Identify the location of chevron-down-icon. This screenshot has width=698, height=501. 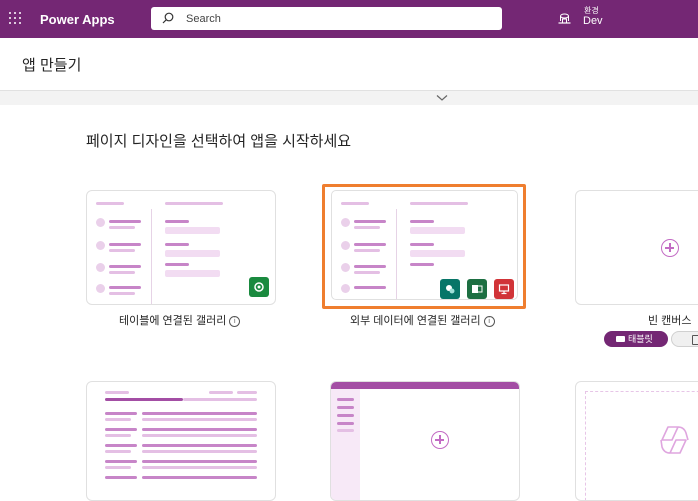
(442, 98).